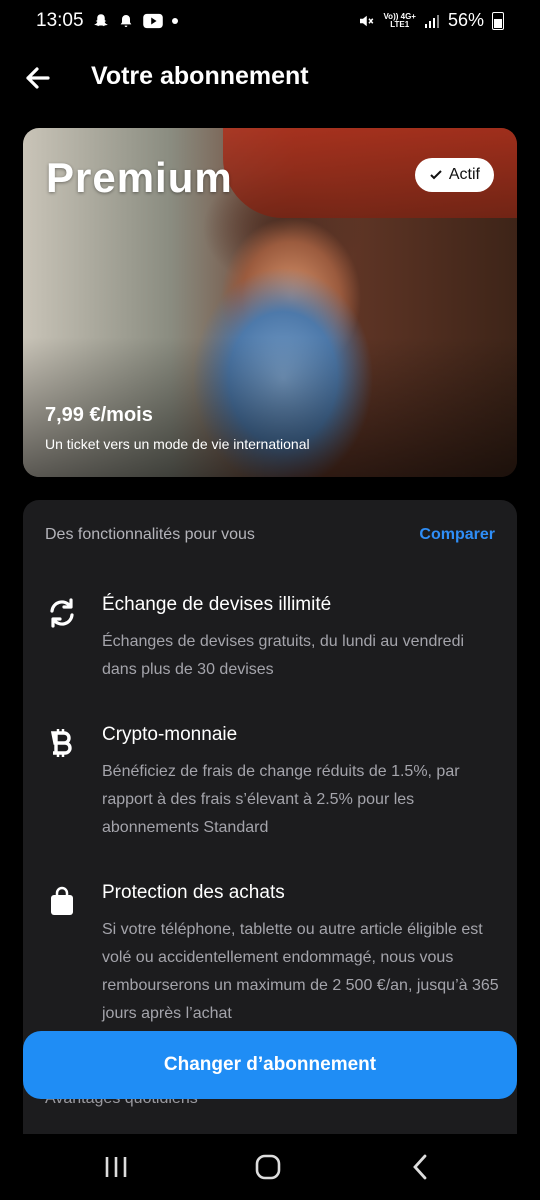  What do you see at coordinates (60, 20) in the screenshot?
I see `status-time: 13:05` at bounding box center [60, 20].